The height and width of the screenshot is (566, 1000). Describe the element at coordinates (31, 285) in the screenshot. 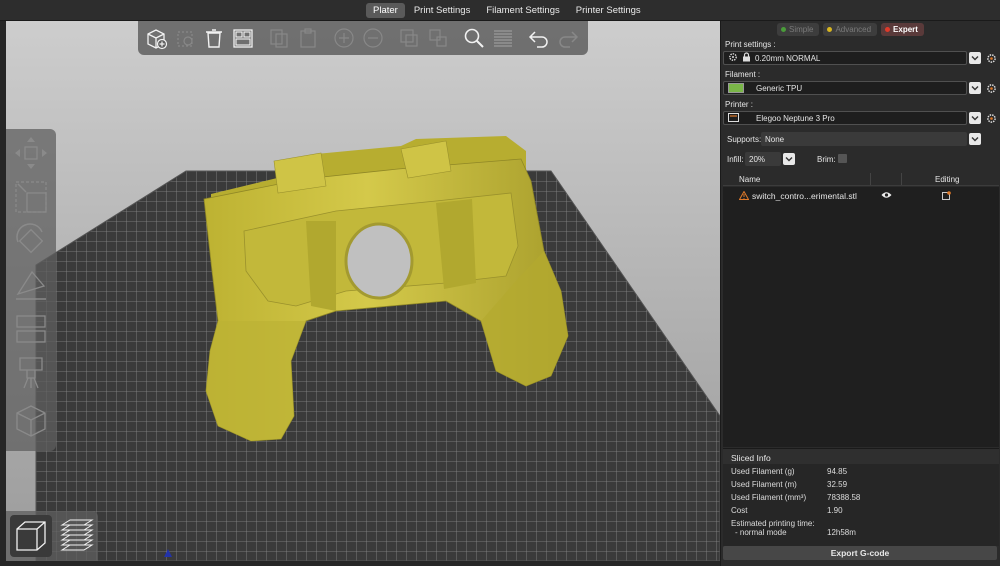

I see `place-on-face-icon` at that location.